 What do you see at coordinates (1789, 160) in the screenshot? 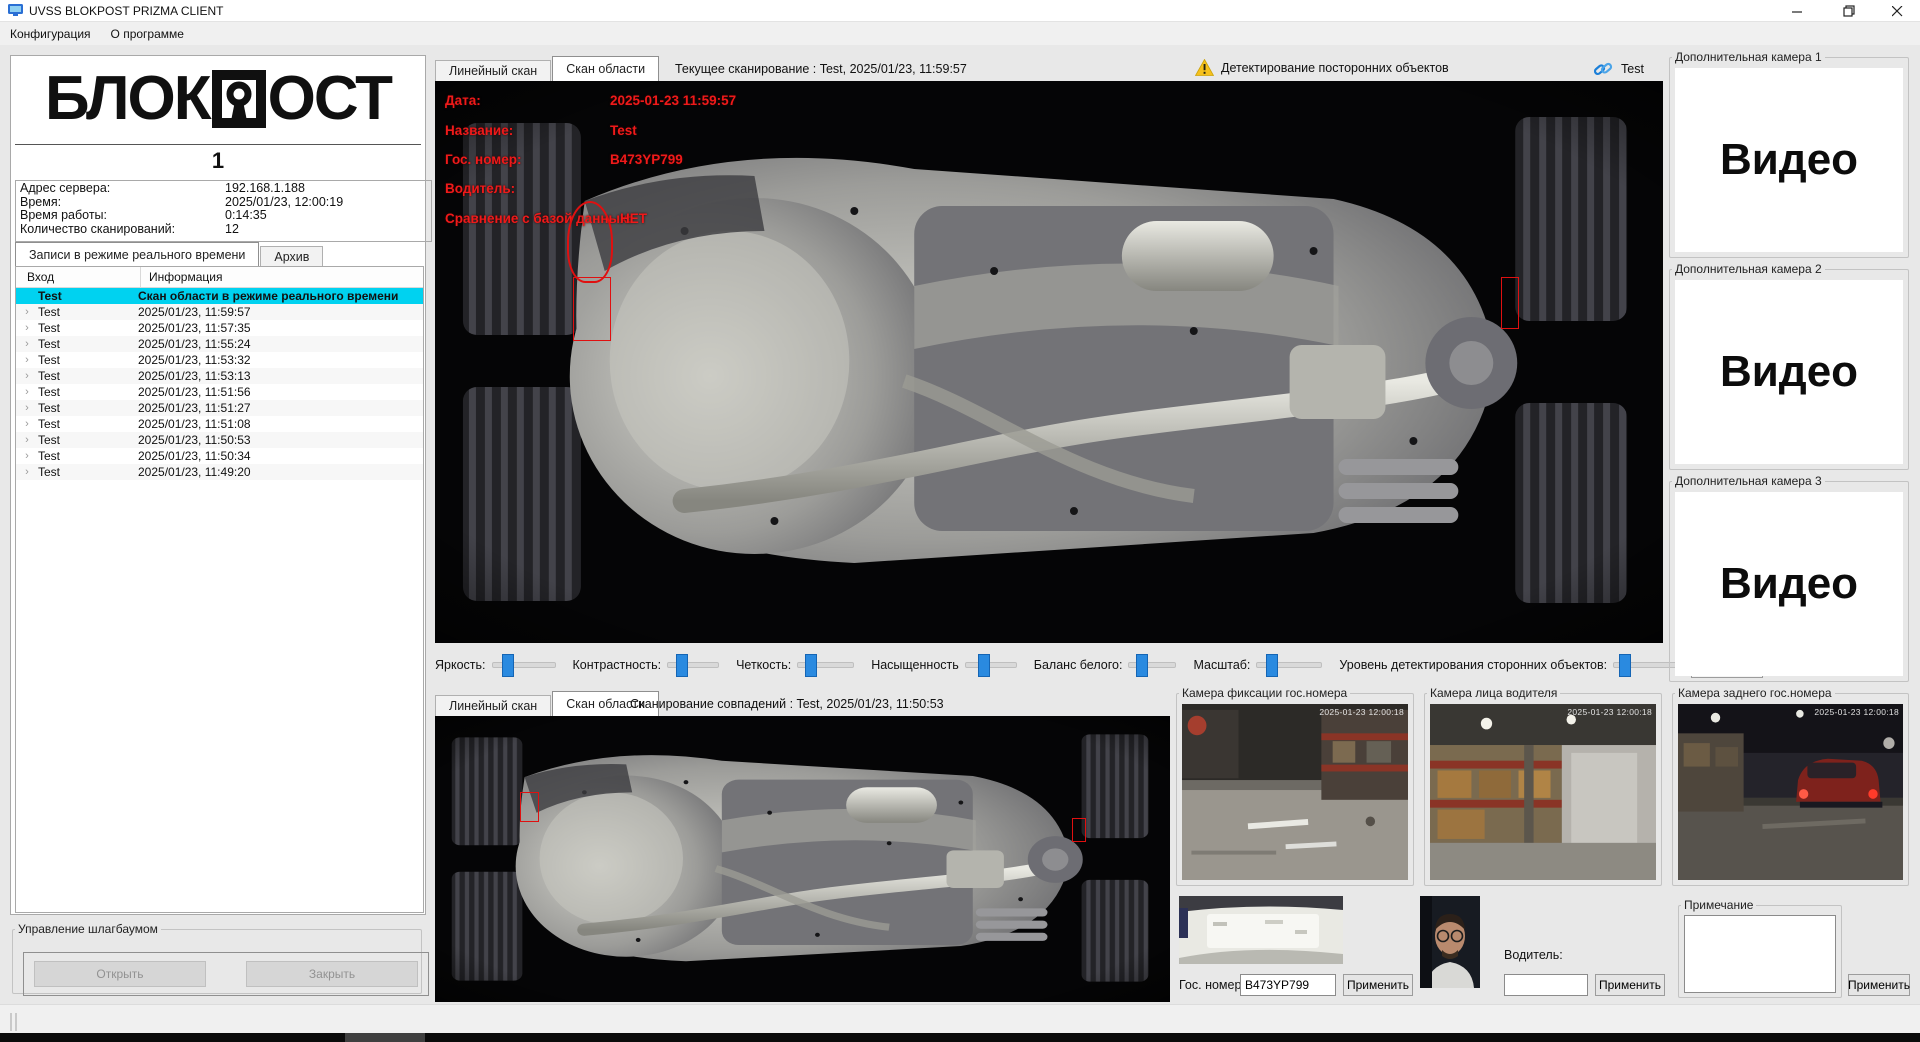
I see `aux-camera-1-video: Видео` at bounding box center [1789, 160].